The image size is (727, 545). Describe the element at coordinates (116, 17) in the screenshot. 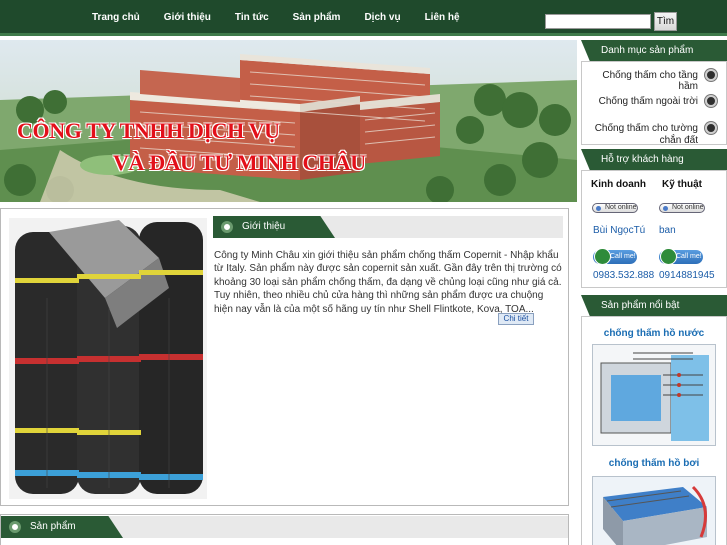

I see `nav-home: Trang chủ` at that location.